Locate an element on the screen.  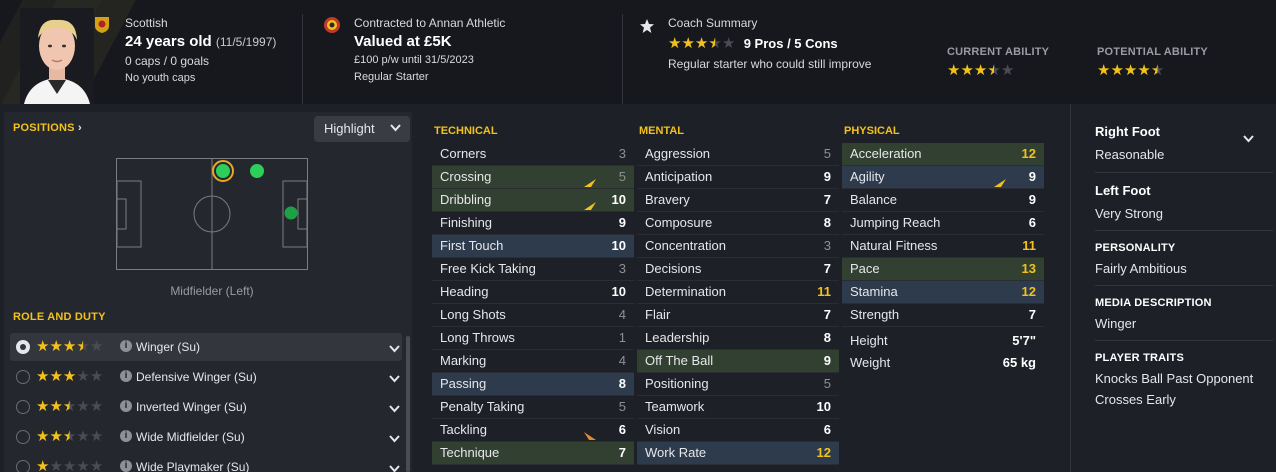
attribute-name: Teamwork is located at coordinates (675, 406).